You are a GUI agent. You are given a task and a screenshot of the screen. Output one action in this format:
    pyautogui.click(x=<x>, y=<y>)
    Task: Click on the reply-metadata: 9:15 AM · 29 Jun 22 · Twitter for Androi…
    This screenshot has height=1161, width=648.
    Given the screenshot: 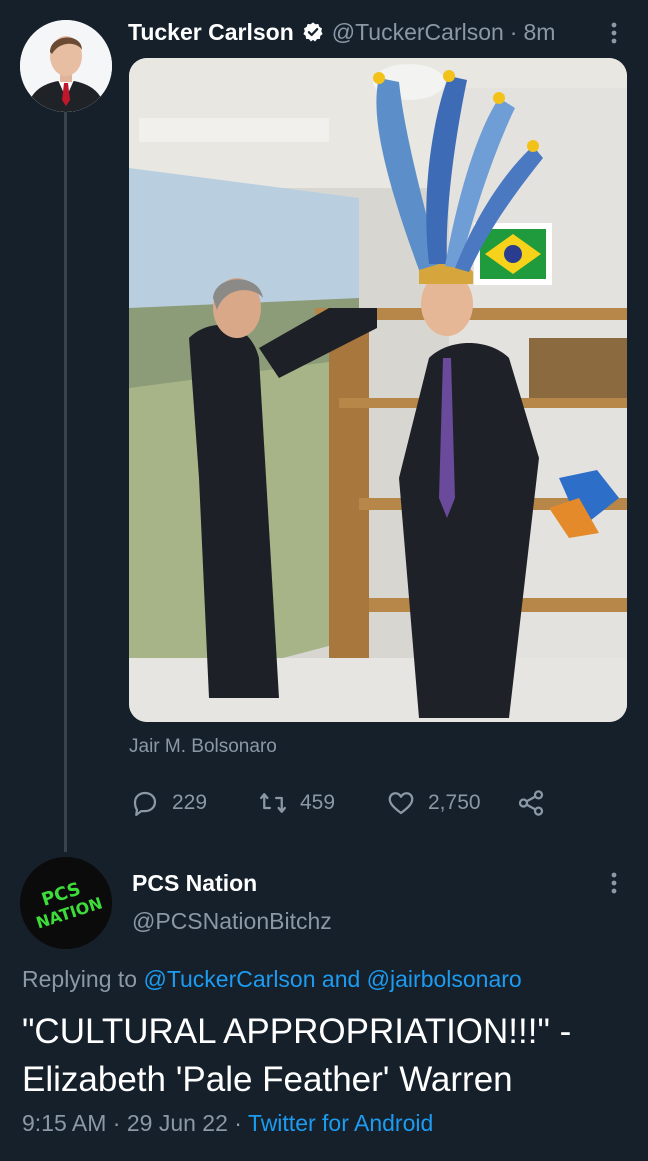 What is the action you would take?
    pyautogui.click(x=227, y=1123)
    